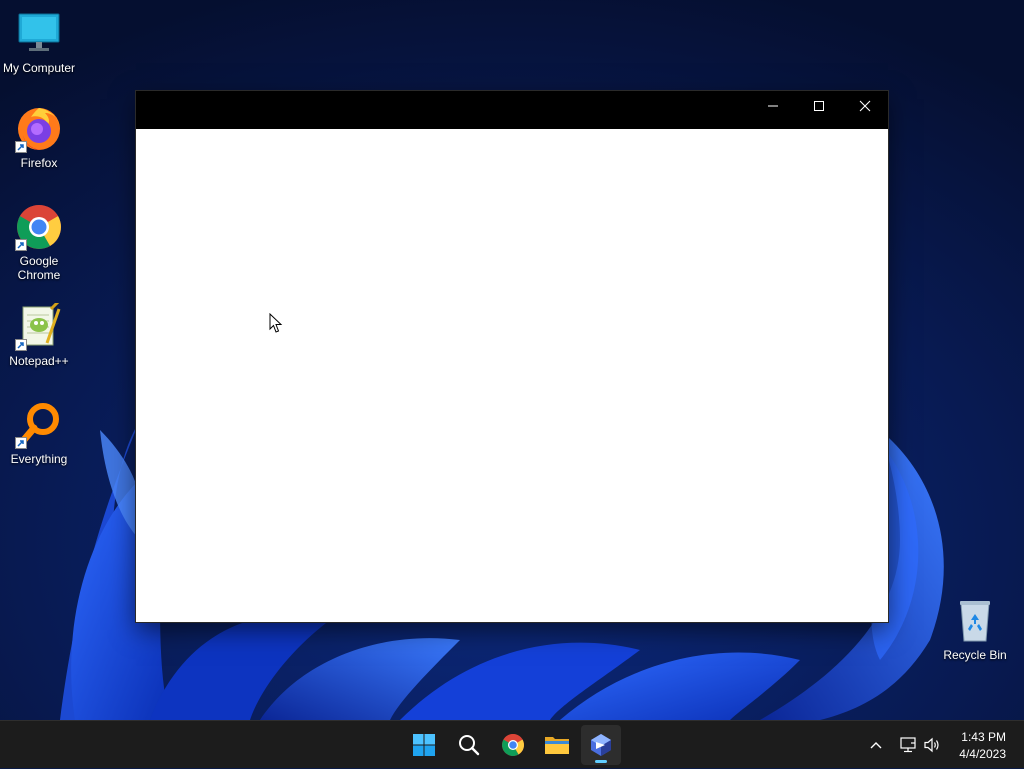 This screenshot has height=769, width=1024. Describe the element at coordinates (39, 361) in the screenshot. I see `desktop-icon-label: Notepad++` at that location.